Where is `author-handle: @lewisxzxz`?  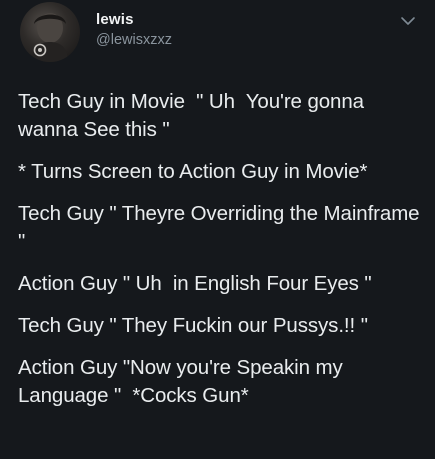
author-handle: @lewisxzxz is located at coordinates (134, 40).